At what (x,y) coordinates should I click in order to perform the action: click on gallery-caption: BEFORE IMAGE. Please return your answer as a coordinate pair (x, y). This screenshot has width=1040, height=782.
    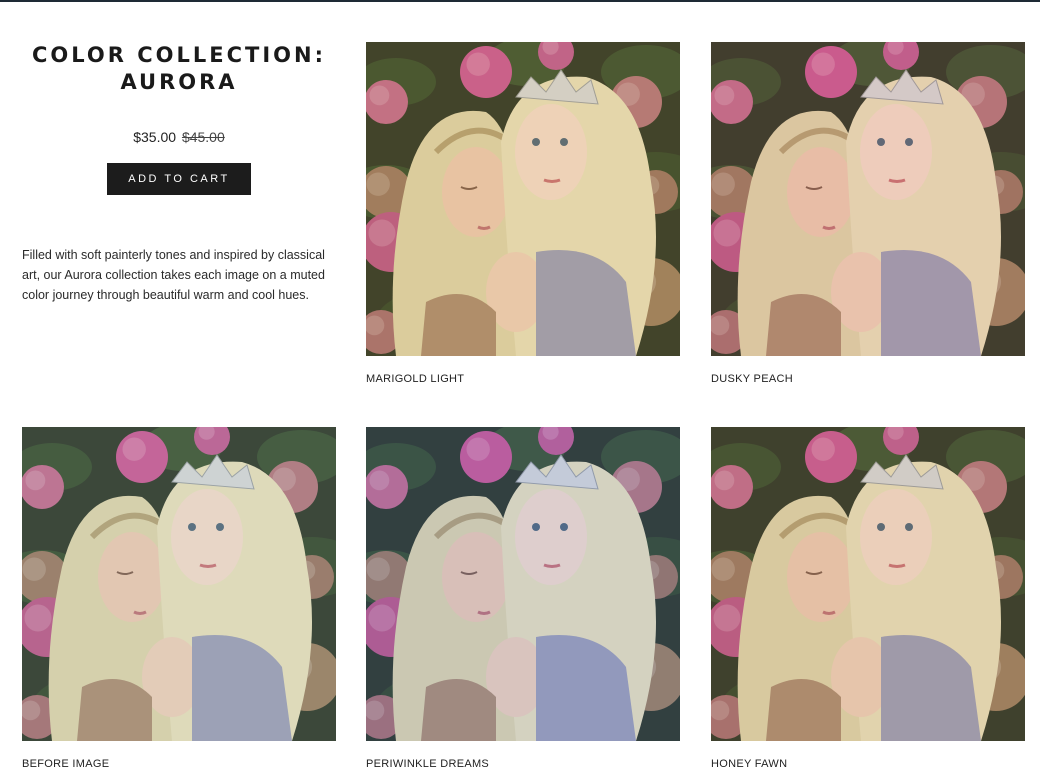
    Looking at the image, I should click on (66, 764).